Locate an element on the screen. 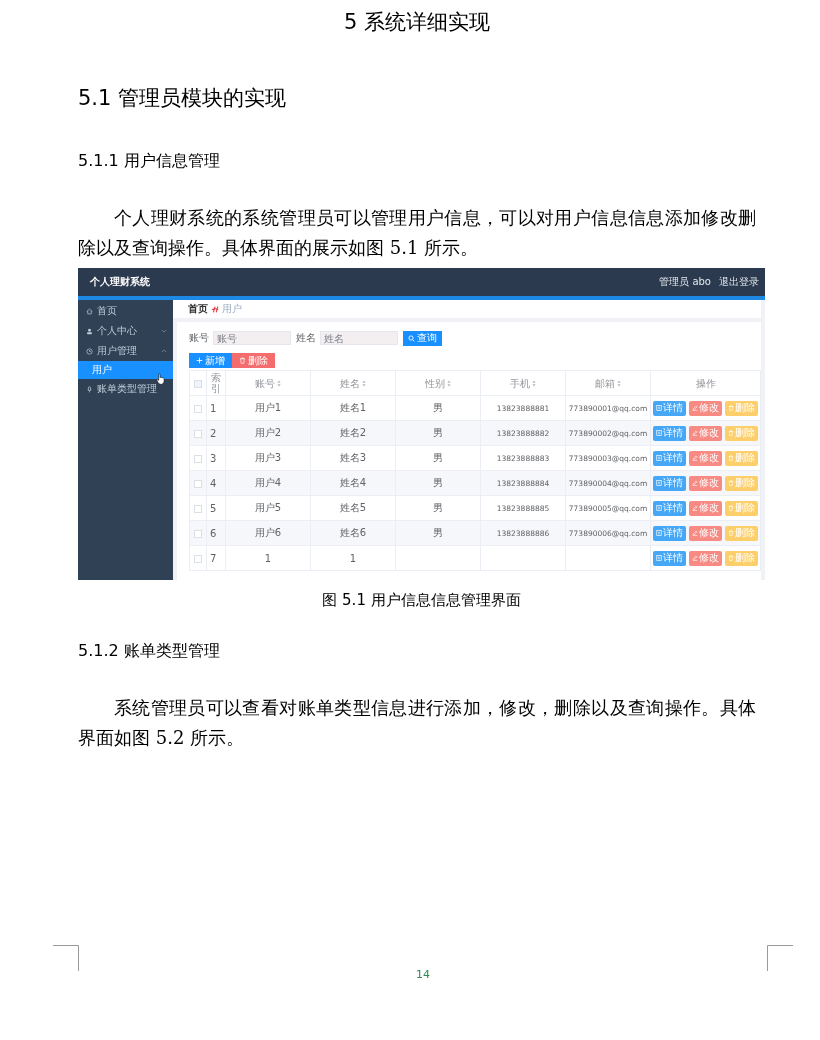 The width and height of the screenshot is (820, 1040). app-title: 个人理财系统 is located at coordinates (120, 282).